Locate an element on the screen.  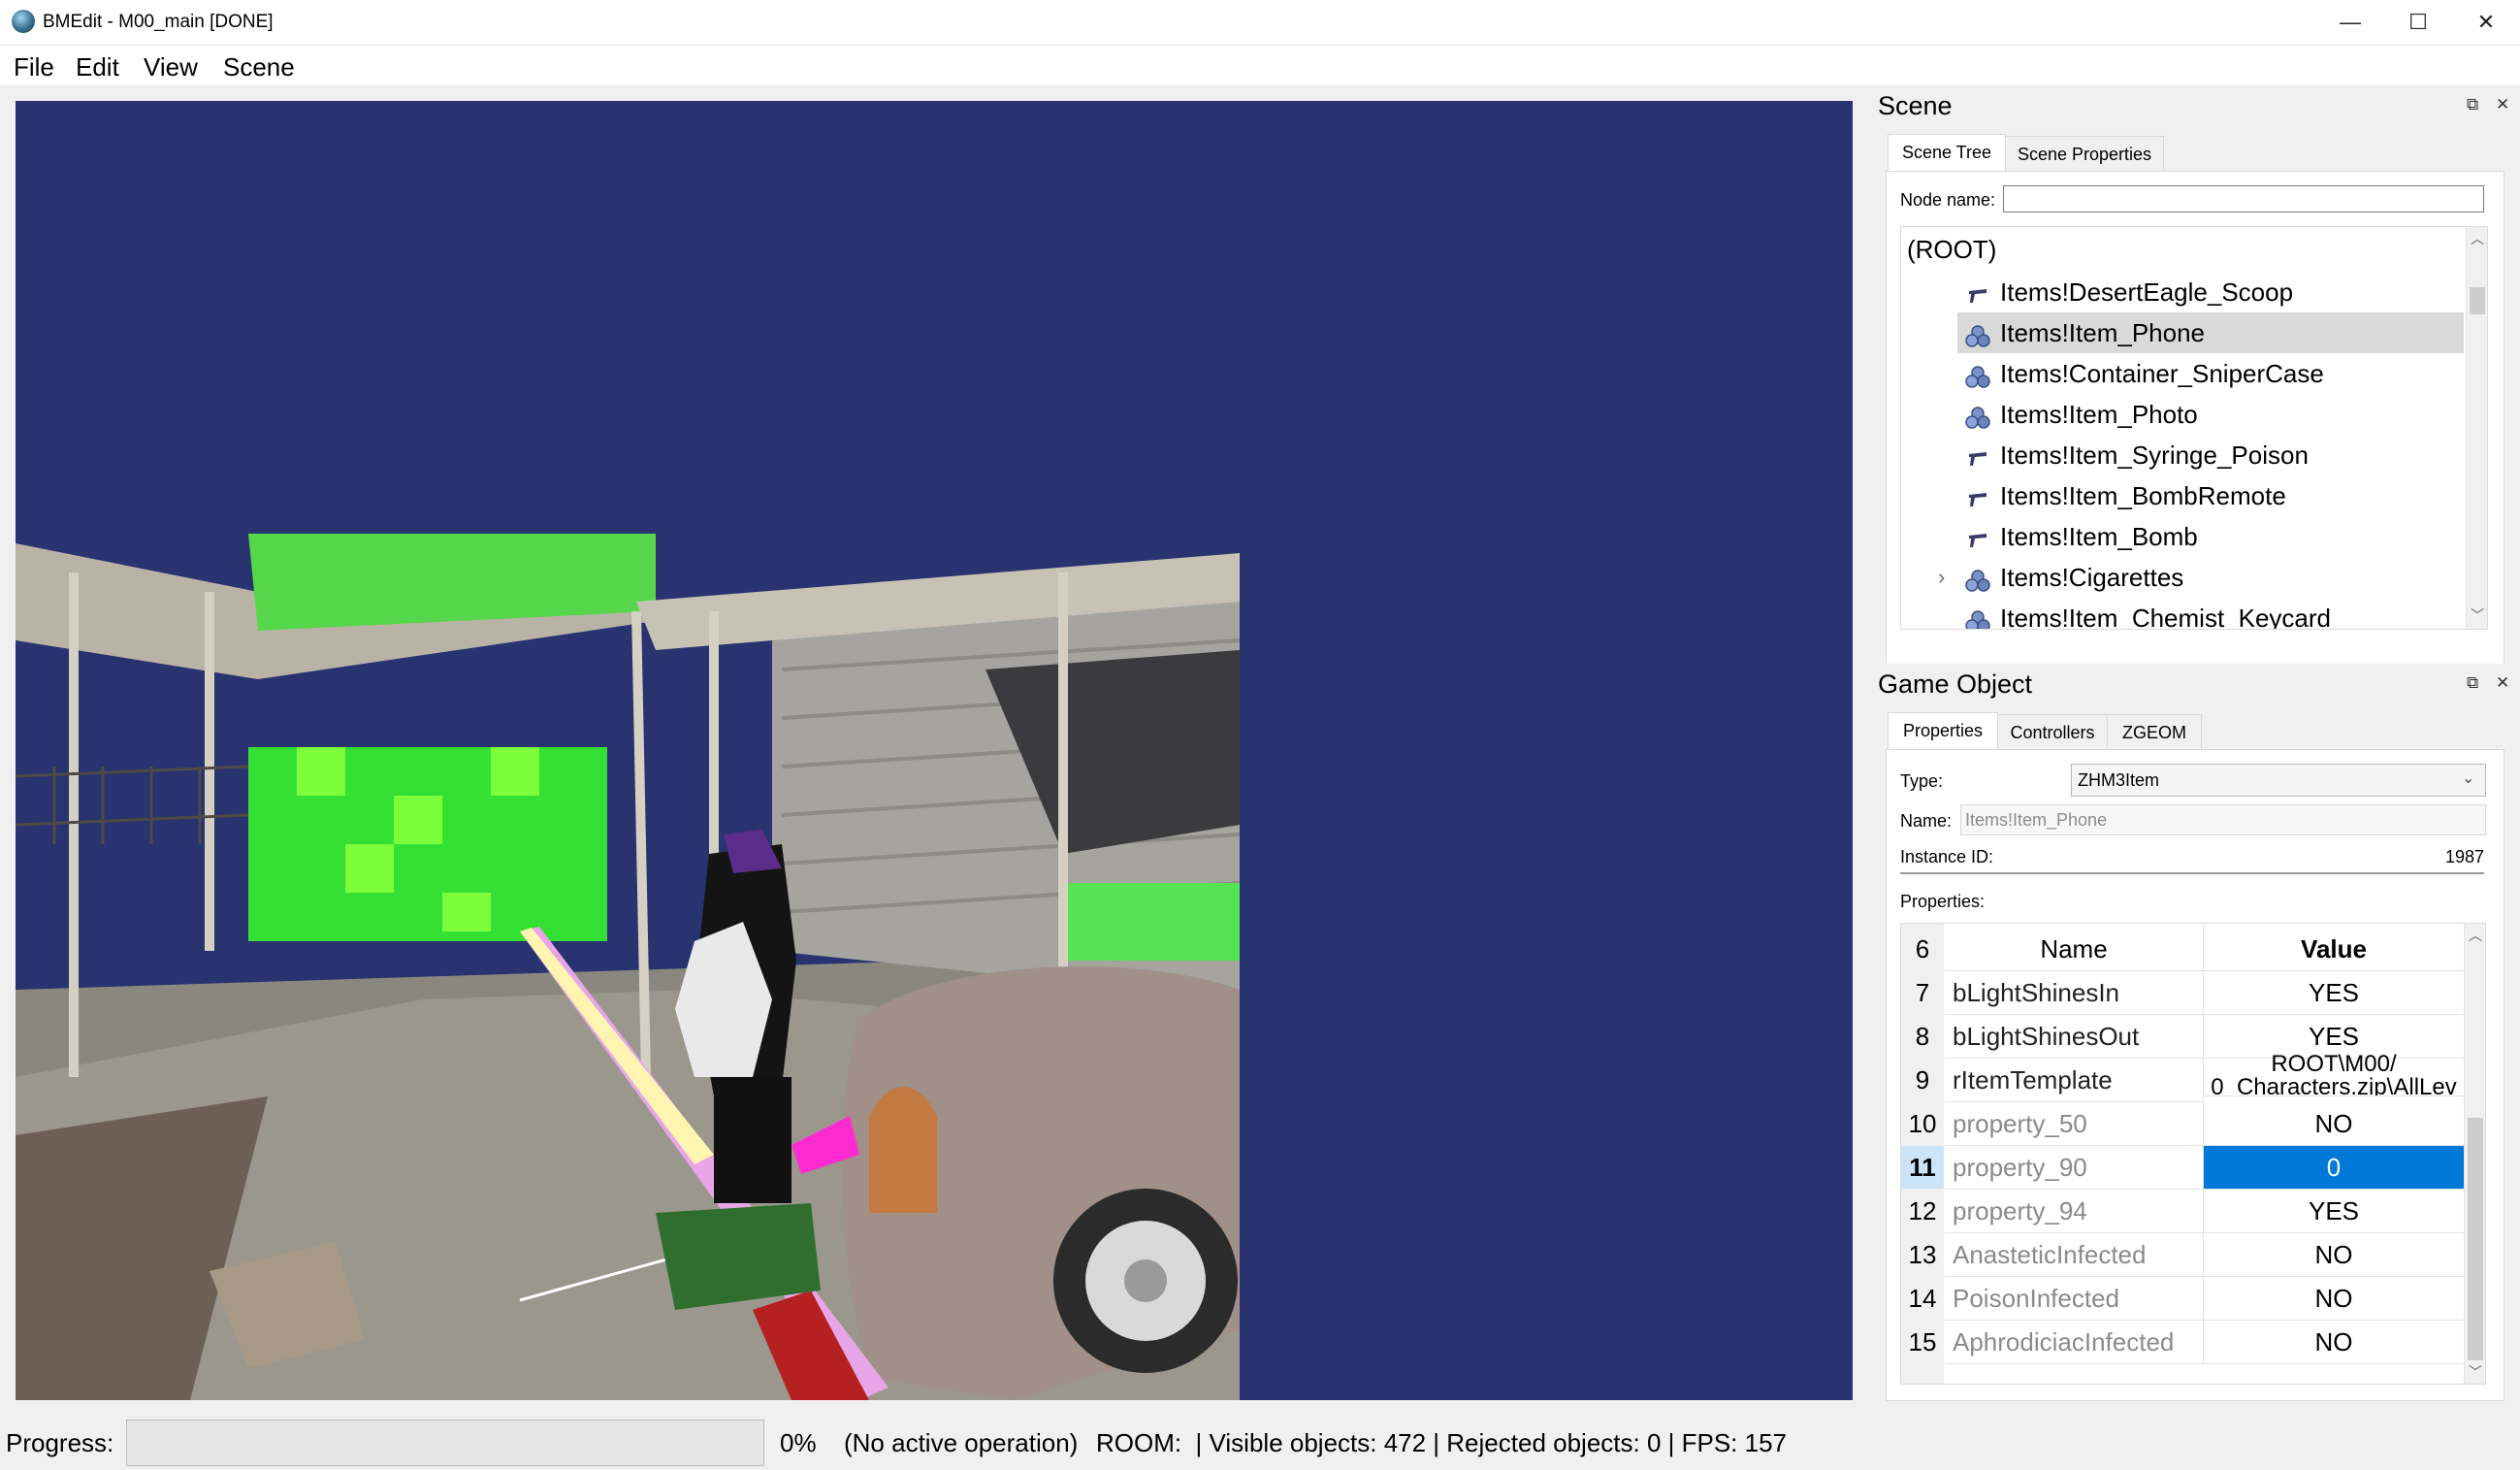
table-row: bLightShinesIn YES is located at coordinates (2205, 993).